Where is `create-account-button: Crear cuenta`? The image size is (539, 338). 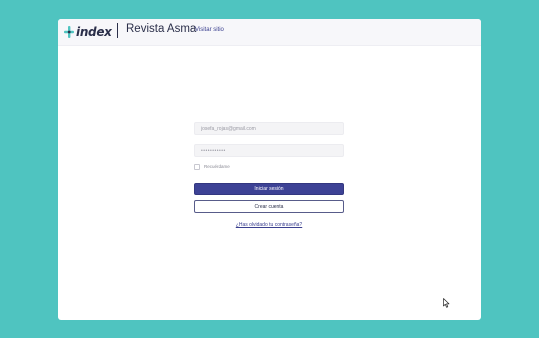
create-account-button: Crear cuenta is located at coordinates (269, 206).